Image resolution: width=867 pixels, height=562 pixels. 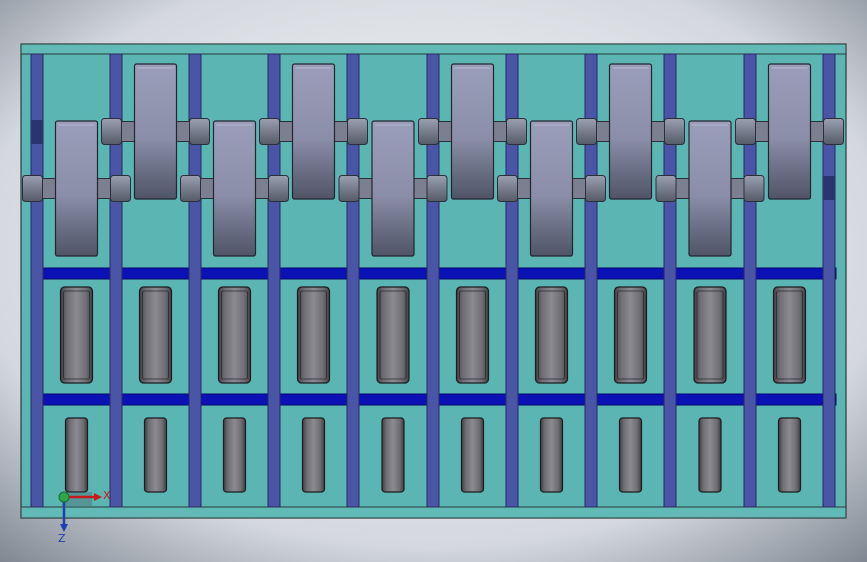 What do you see at coordinates (64, 497) in the screenshot?
I see `triad-origin` at bounding box center [64, 497].